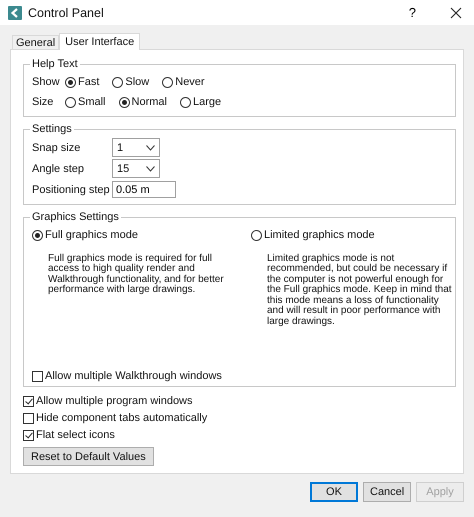  Describe the element at coordinates (75, 217) in the screenshot. I see `group-title: Graphics Settings` at that location.